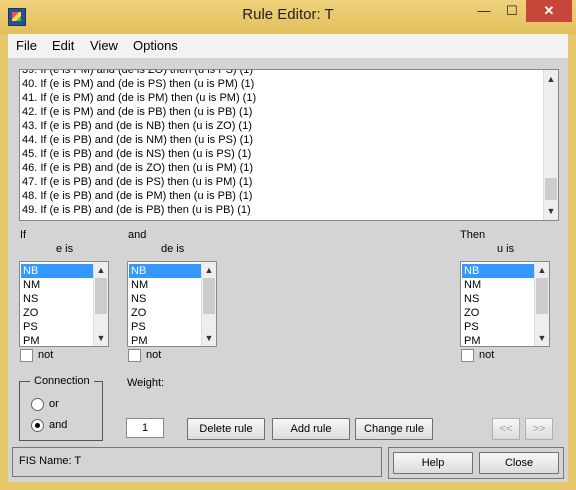  What do you see at coordinates (288, 46) in the screenshot?
I see `menu-bar: File Edit View Options` at bounding box center [288, 46].